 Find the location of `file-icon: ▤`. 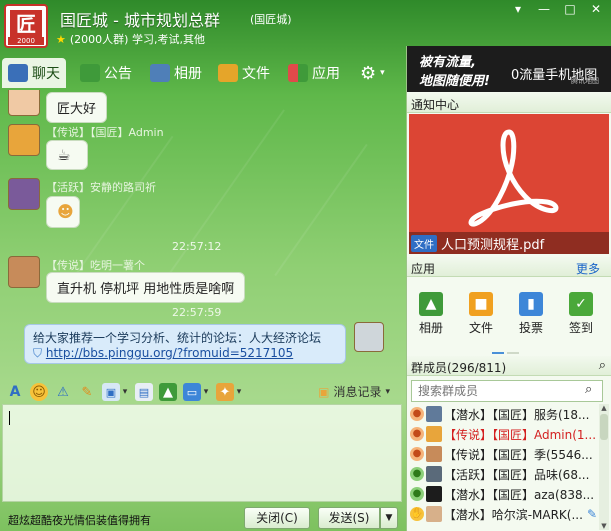

file-icon: ▤ is located at coordinates (144, 392).